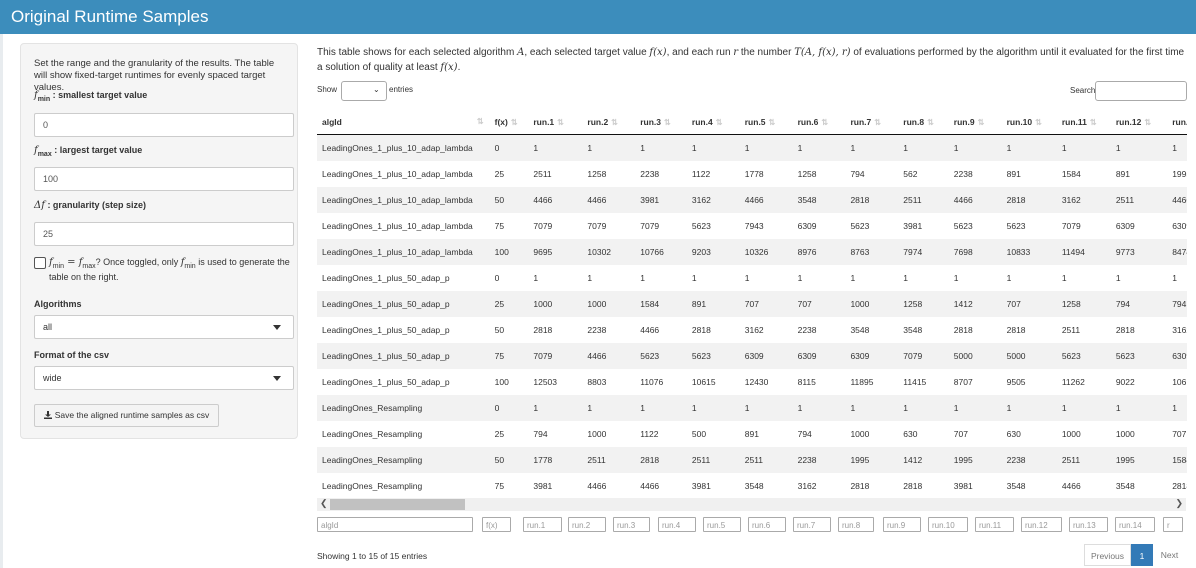 This screenshot has height=568, width=1196. I want to click on fmin-input: 0, so click(164, 125).